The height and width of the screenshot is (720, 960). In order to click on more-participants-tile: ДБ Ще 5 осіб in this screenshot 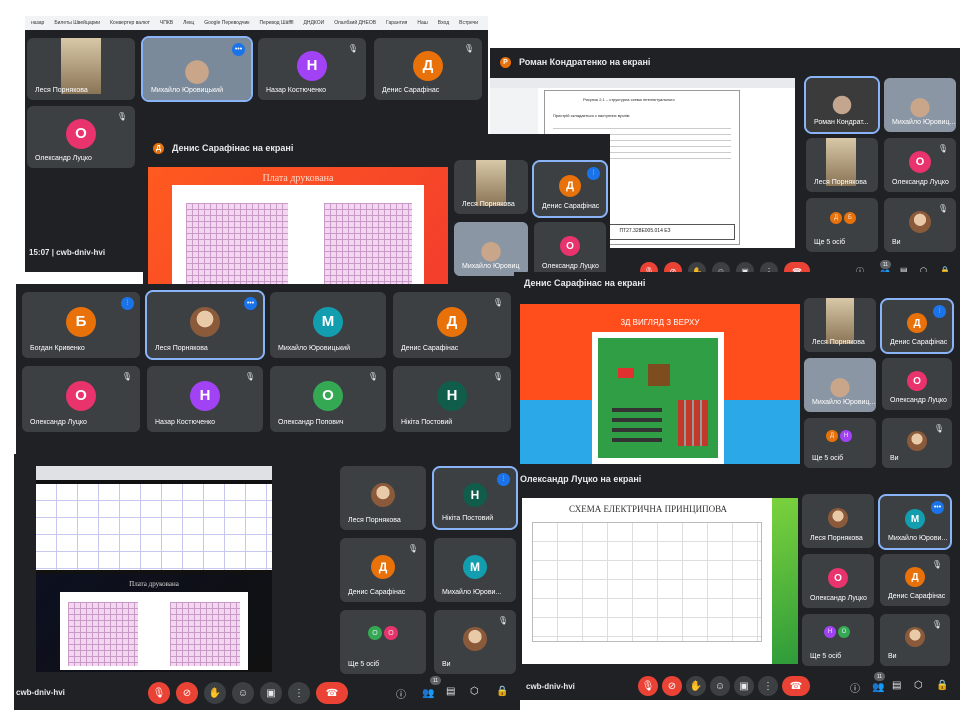, I will do `click(842, 225)`.